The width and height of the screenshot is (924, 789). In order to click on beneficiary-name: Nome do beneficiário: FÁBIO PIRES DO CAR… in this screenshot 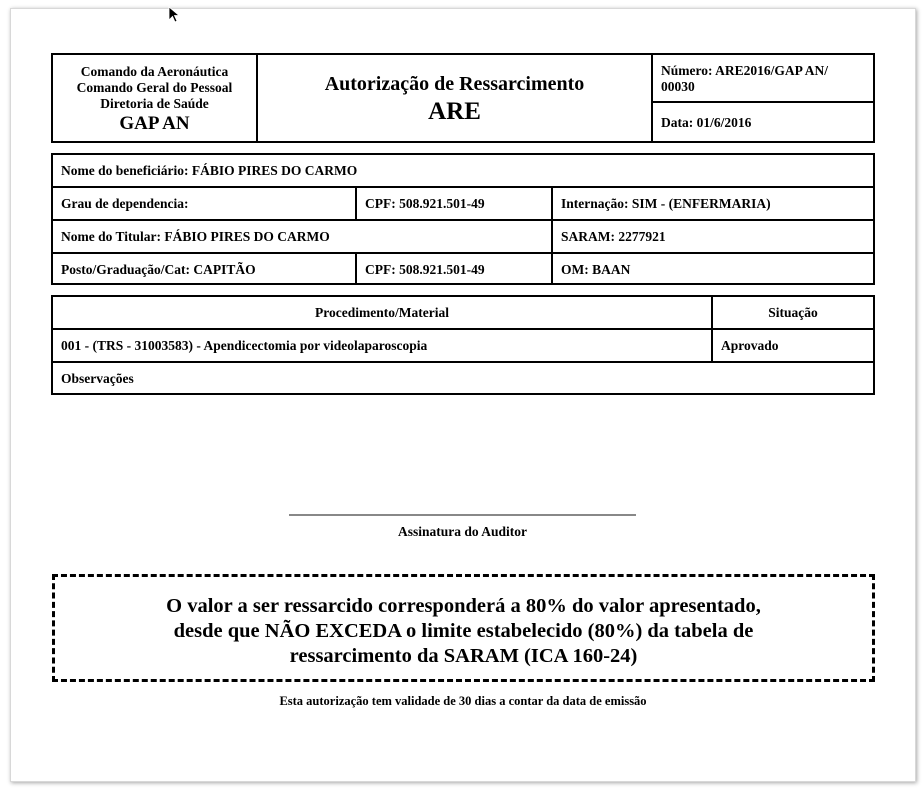, I will do `click(209, 170)`.